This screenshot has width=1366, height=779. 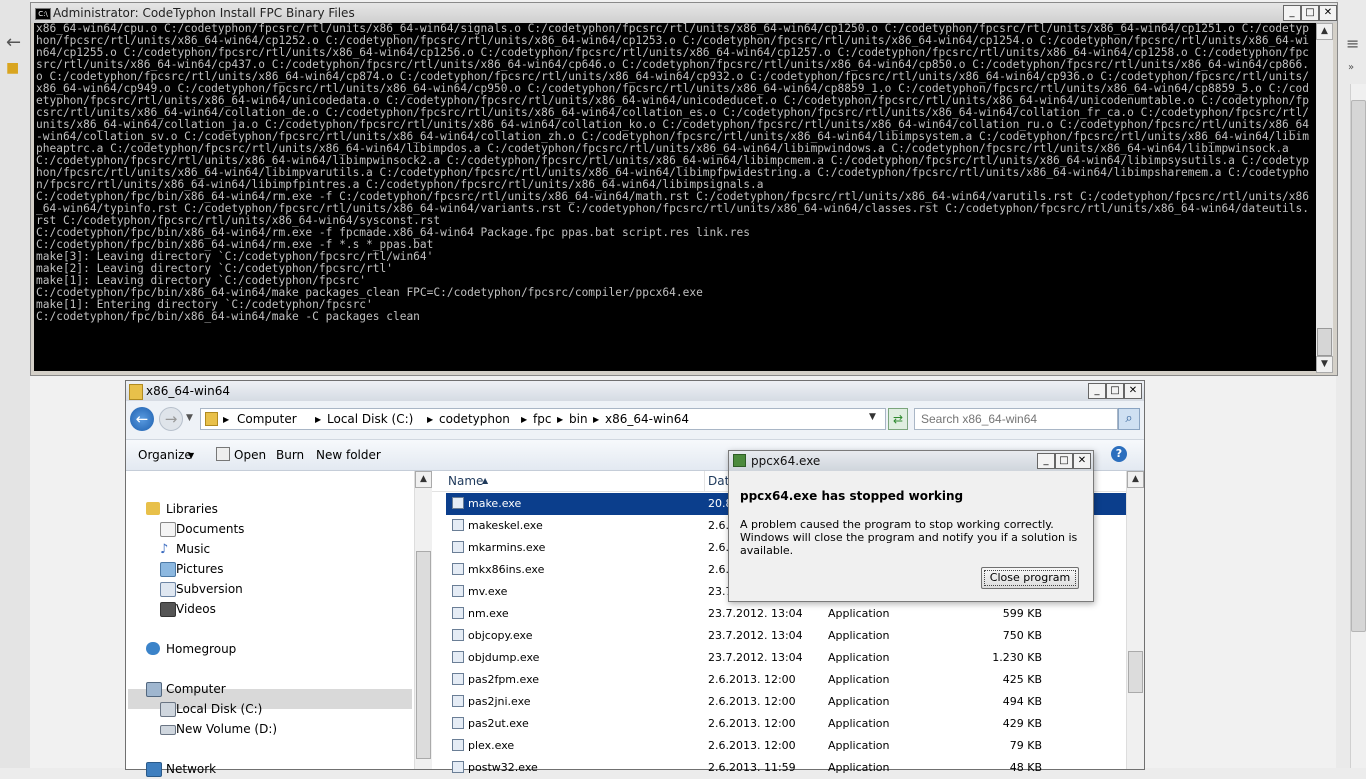 I want to click on file-name: mkarmins.exe, so click(x=507, y=547).